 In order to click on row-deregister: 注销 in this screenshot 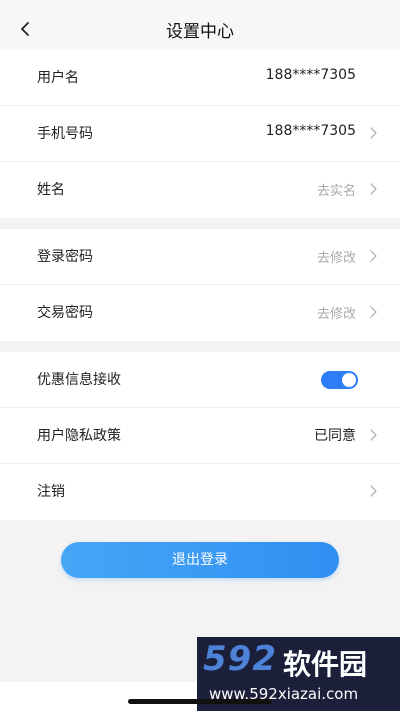, I will do `click(200, 492)`.